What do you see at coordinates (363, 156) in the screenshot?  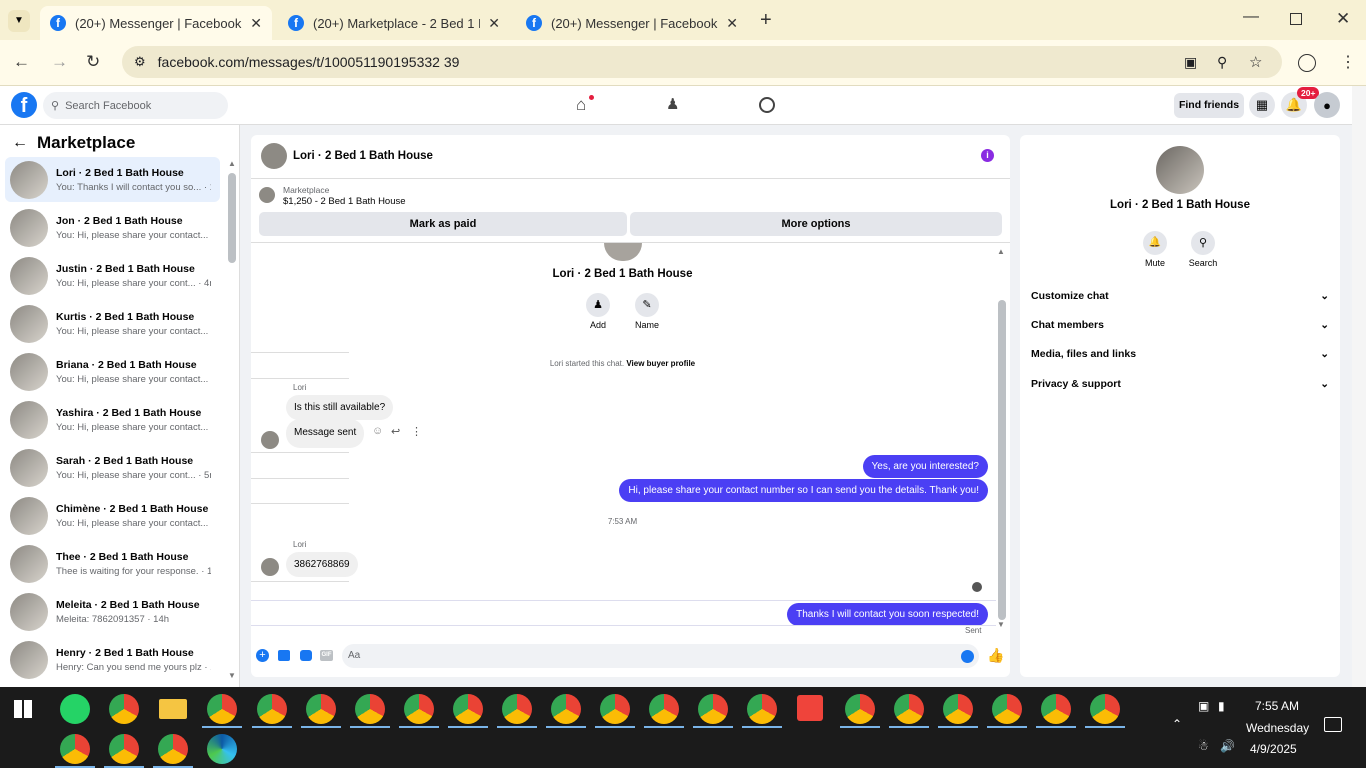 I see `chat-header-name: Lori · 2 Bed 1 Bath House` at bounding box center [363, 156].